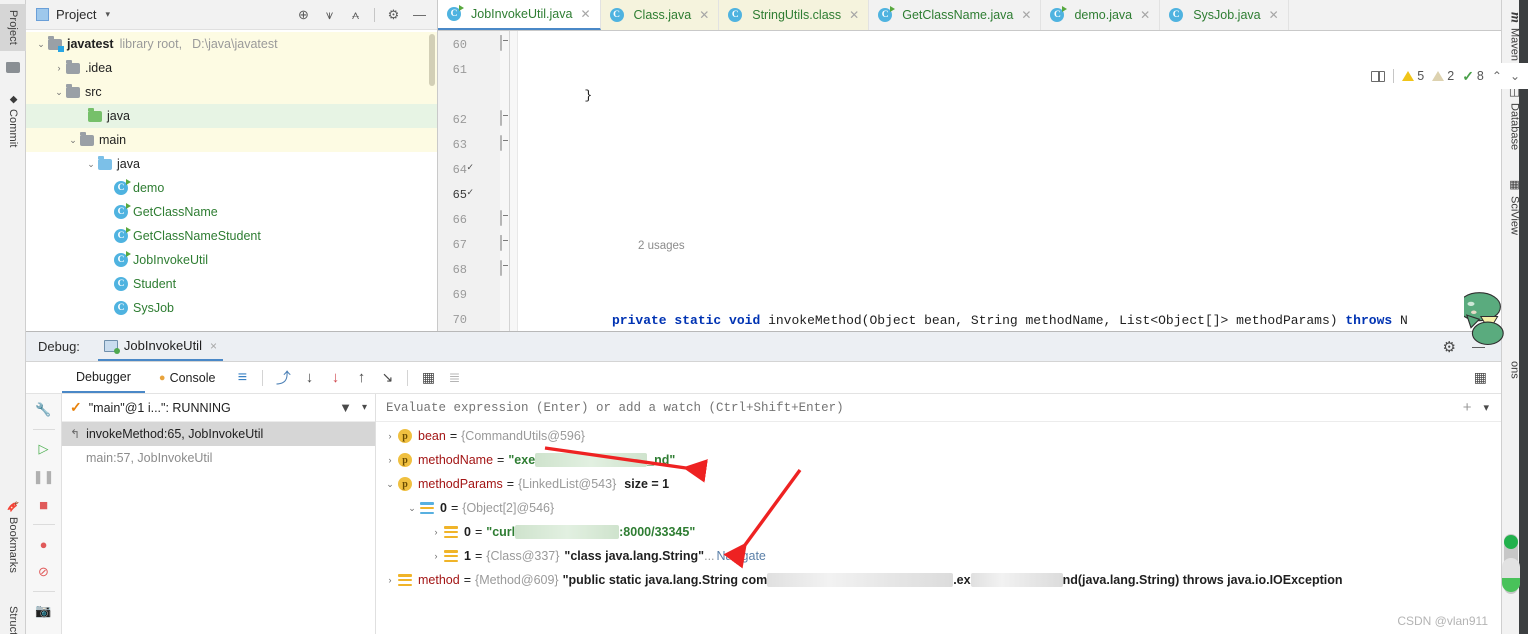 This screenshot has height=634, width=1528. I want to click on tree-item-java-package: ⌄ java, so click(231, 164).